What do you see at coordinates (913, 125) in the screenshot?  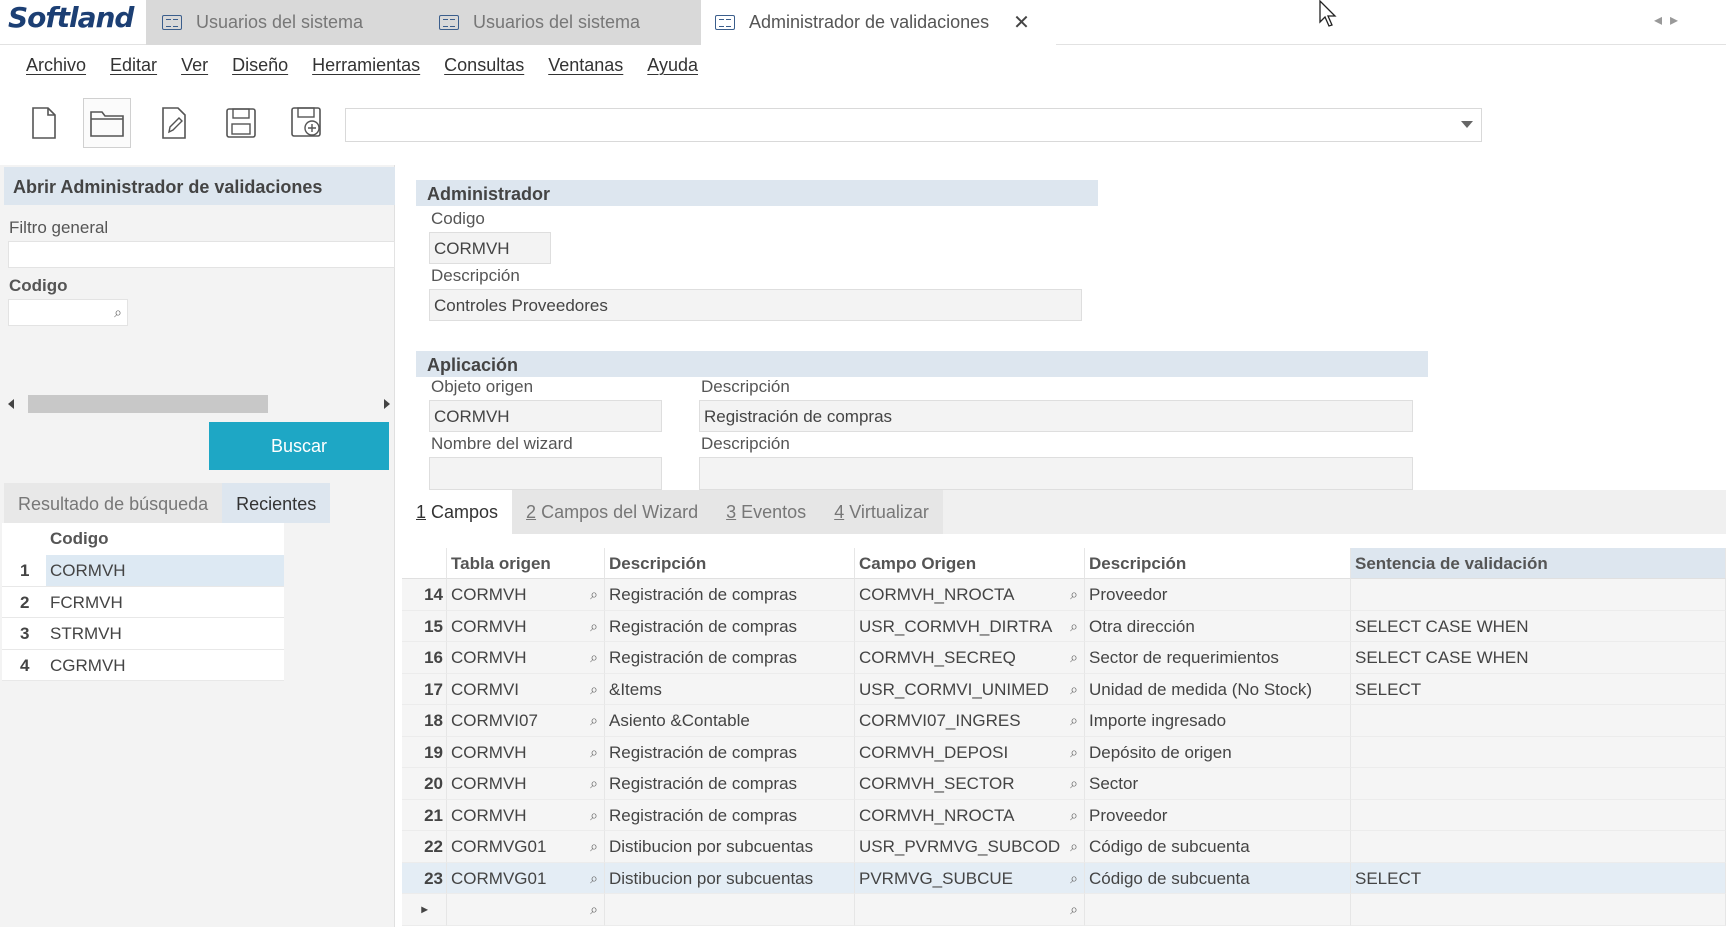 I see `toolbar-combo` at bounding box center [913, 125].